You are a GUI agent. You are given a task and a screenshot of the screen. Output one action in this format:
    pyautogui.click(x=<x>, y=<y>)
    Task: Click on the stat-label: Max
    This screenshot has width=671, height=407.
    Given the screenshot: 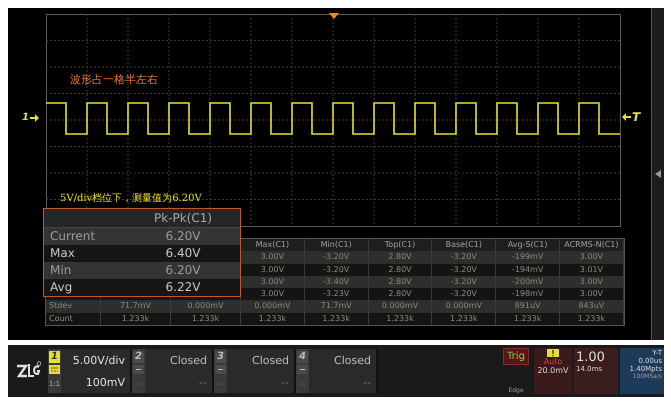 What is the action you would take?
    pyautogui.click(x=62, y=253)
    